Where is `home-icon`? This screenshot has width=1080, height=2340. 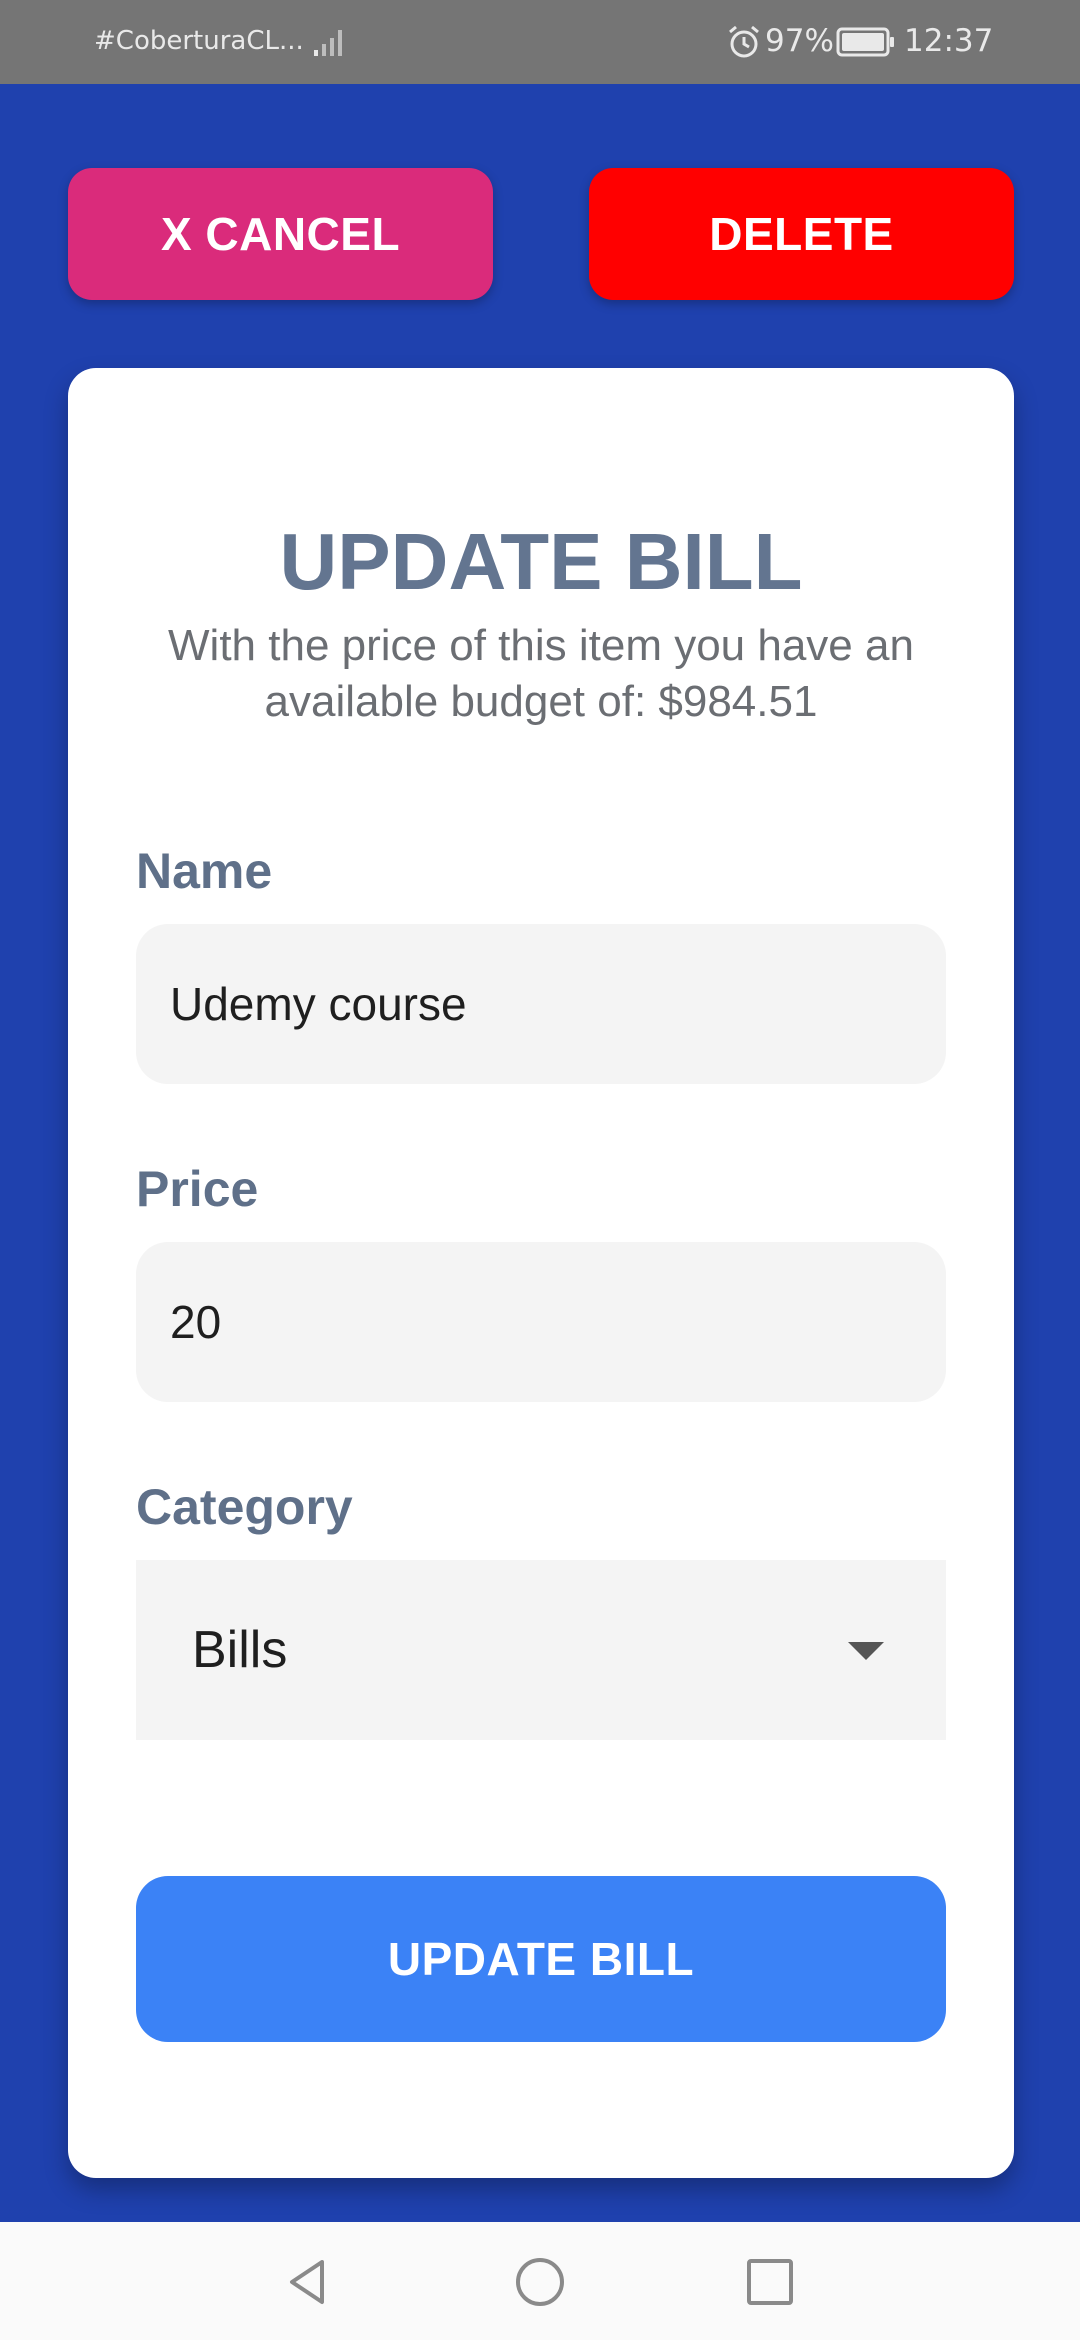
home-icon is located at coordinates (540, 2282).